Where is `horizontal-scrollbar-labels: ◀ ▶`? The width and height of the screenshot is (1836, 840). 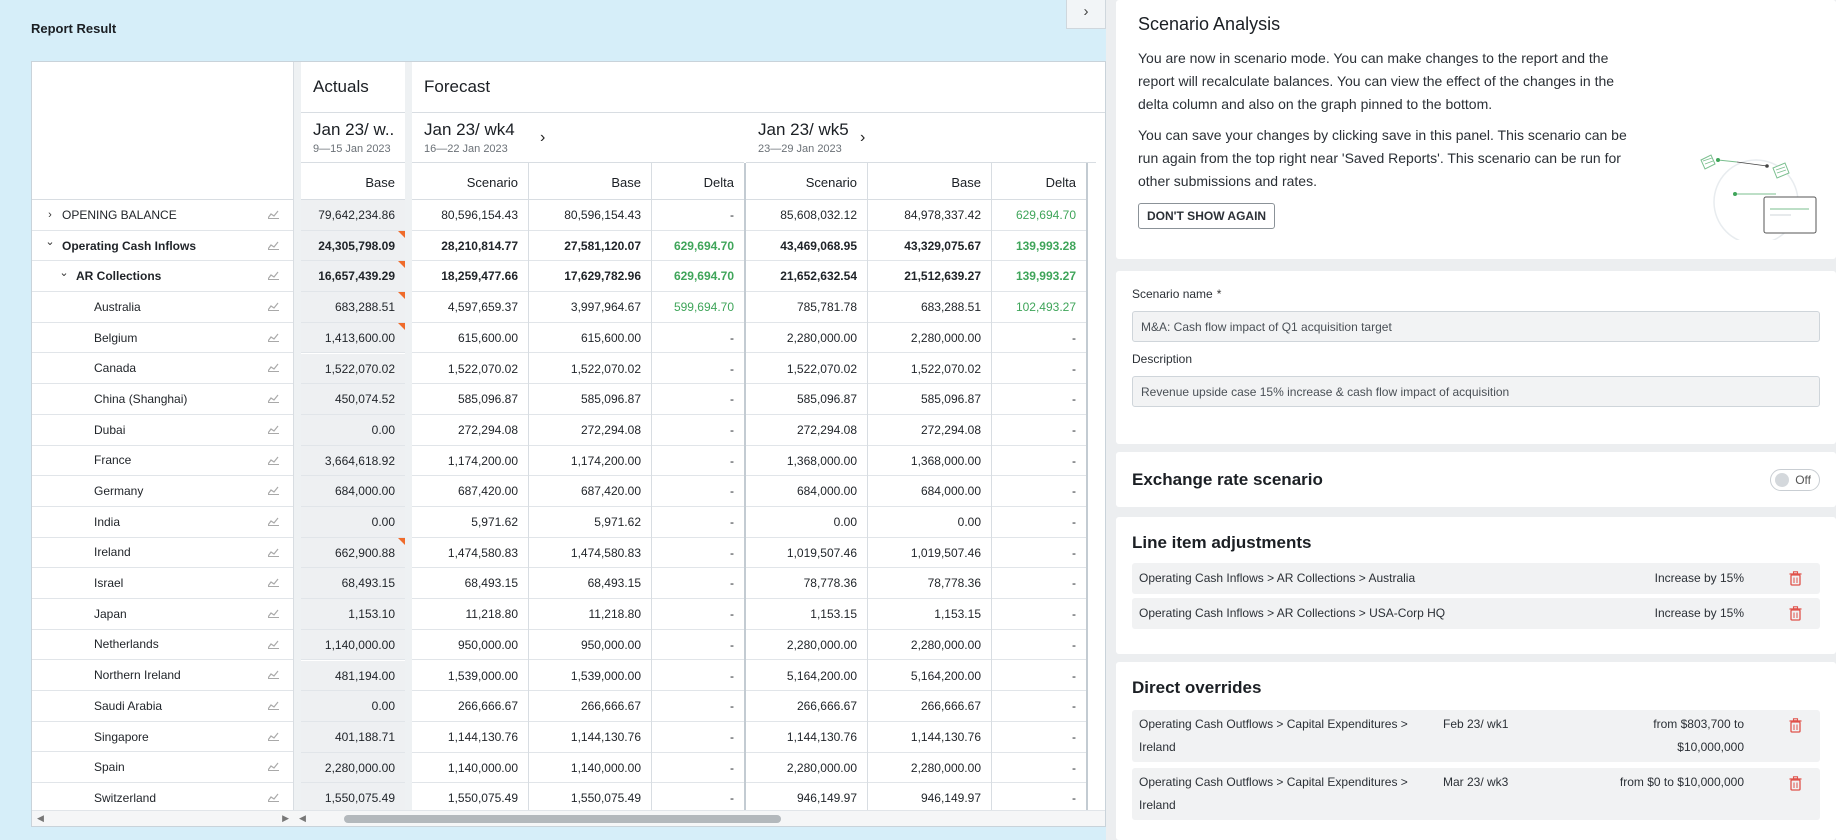 horizontal-scrollbar-labels: ◀ ▶ is located at coordinates (163, 818).